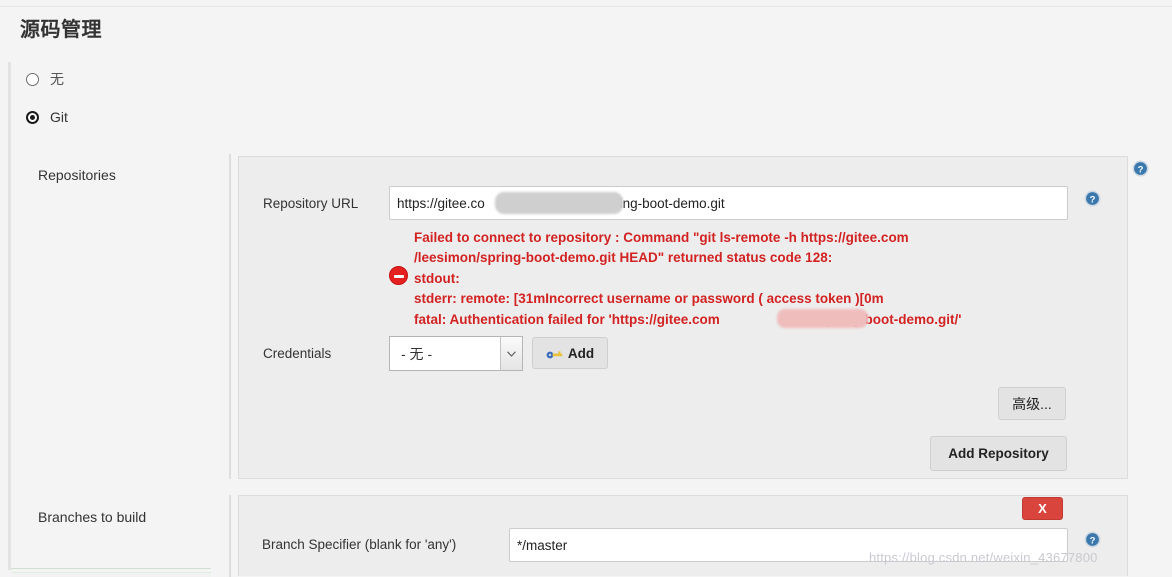 This screenshot has height=577, width=1172. What do you see at coordinates (441, 203) in the screenshot?
I see `repository-url-value: https://gitee.co` at bounding box center [441, 203].